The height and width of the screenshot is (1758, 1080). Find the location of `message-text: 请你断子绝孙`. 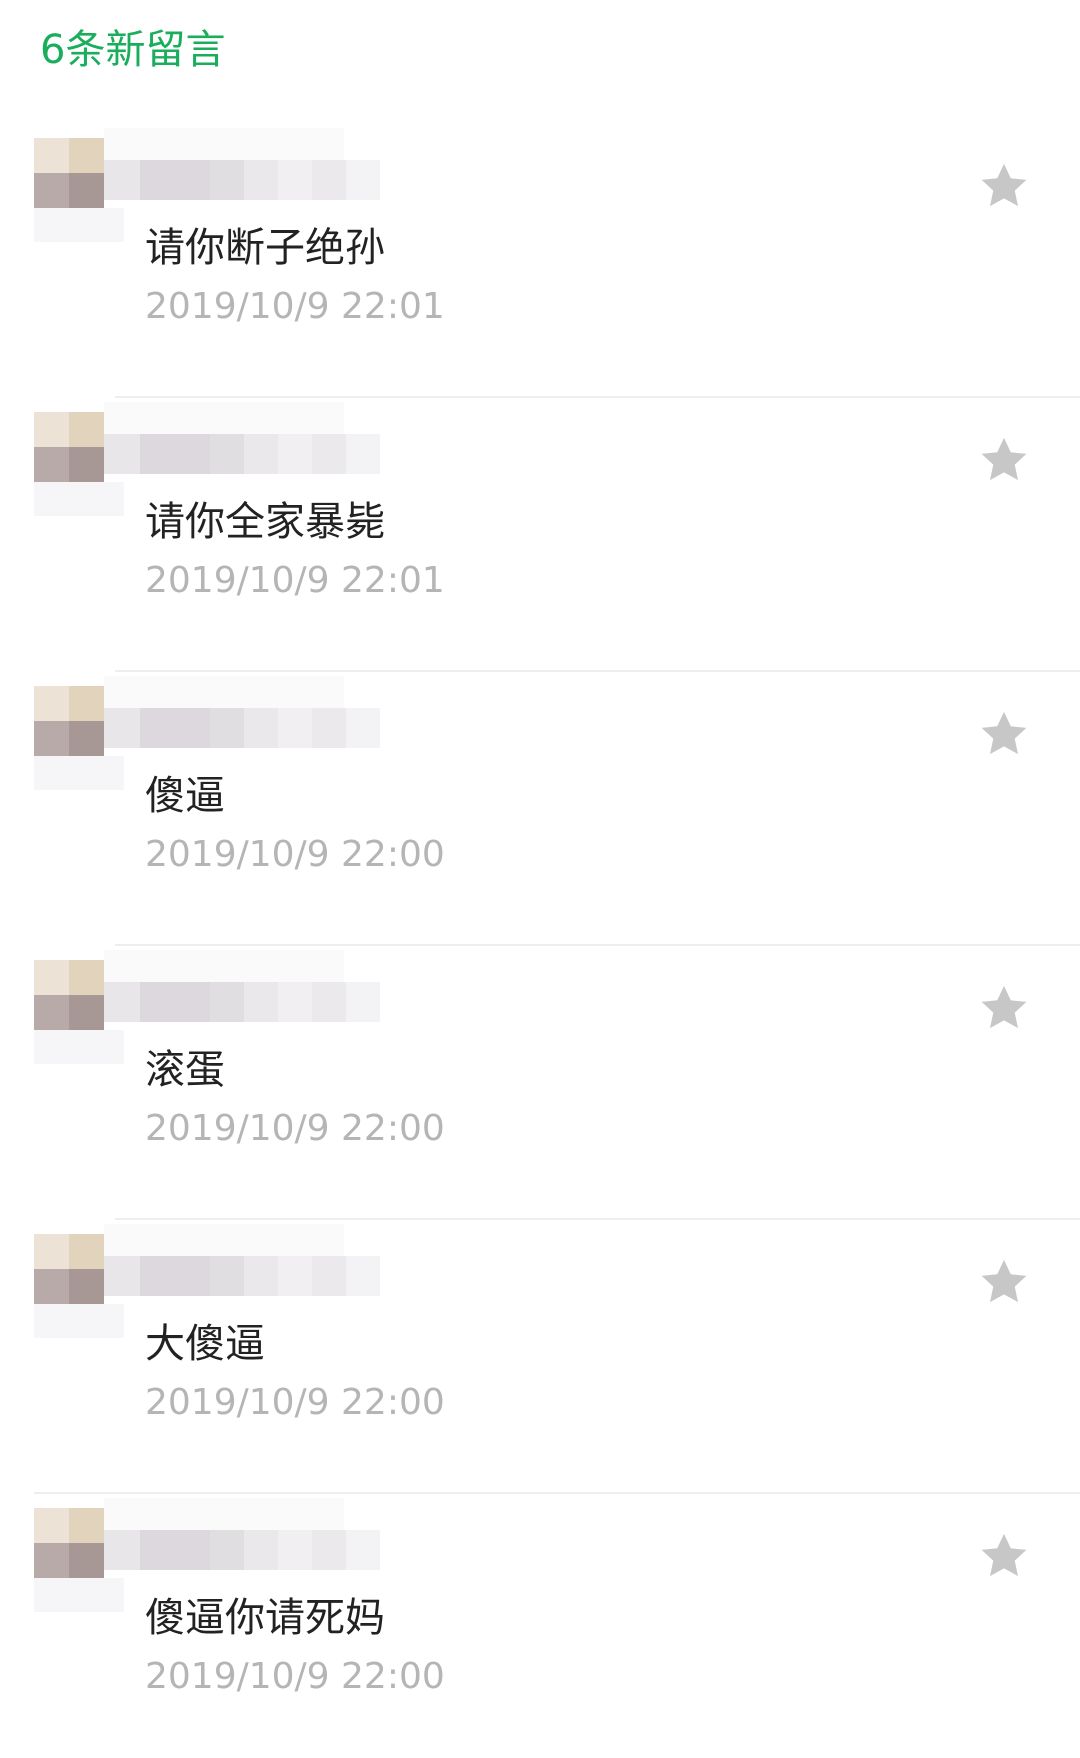

message-text: 请你断子绝孙 is located at coordinates (265, 248).